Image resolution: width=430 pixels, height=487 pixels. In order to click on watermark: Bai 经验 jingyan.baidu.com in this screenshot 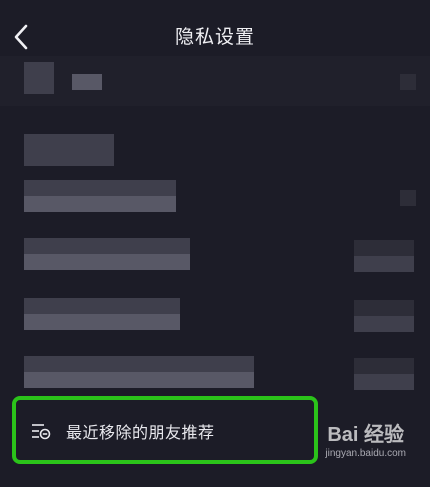, I will do `click(357, 443)`.